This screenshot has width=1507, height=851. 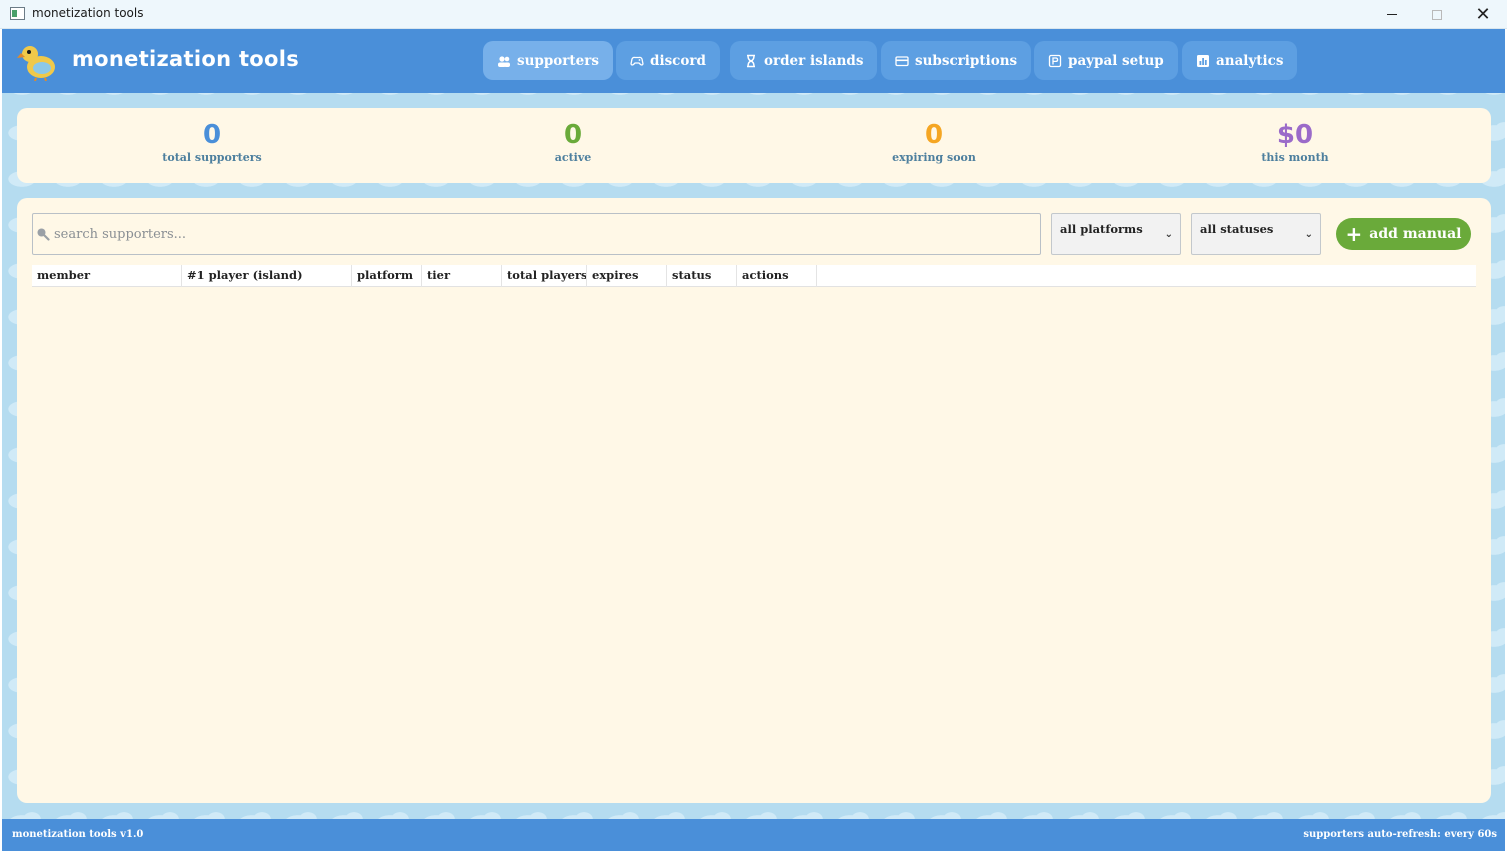 I want to click on search-box, so click(x=536, y=234).